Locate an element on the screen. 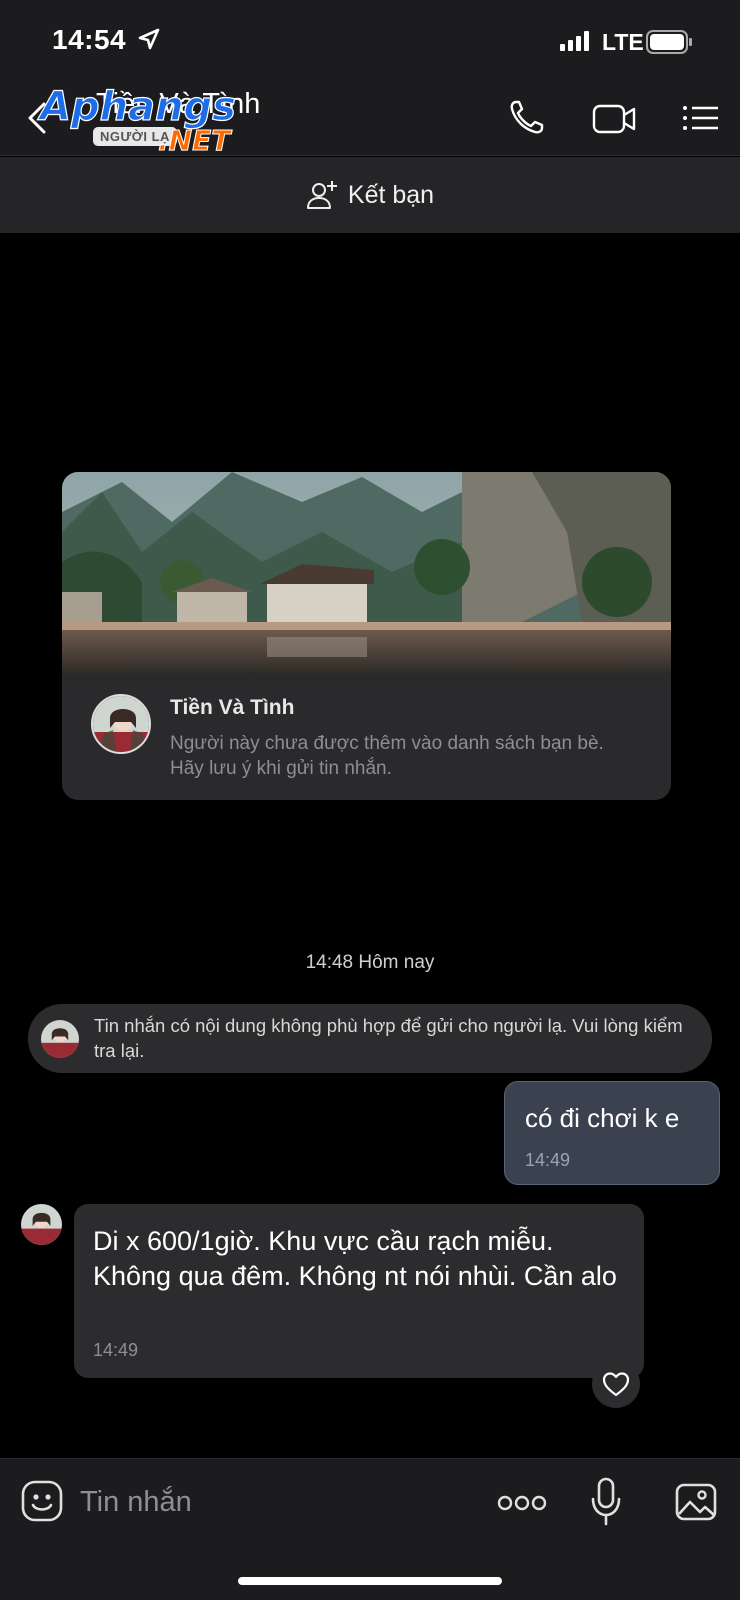 This screenshot has width=740, height=1600. outgoing-message-bubble: có đi chơi k e 14:49 is located at coordinates (612, 1133).